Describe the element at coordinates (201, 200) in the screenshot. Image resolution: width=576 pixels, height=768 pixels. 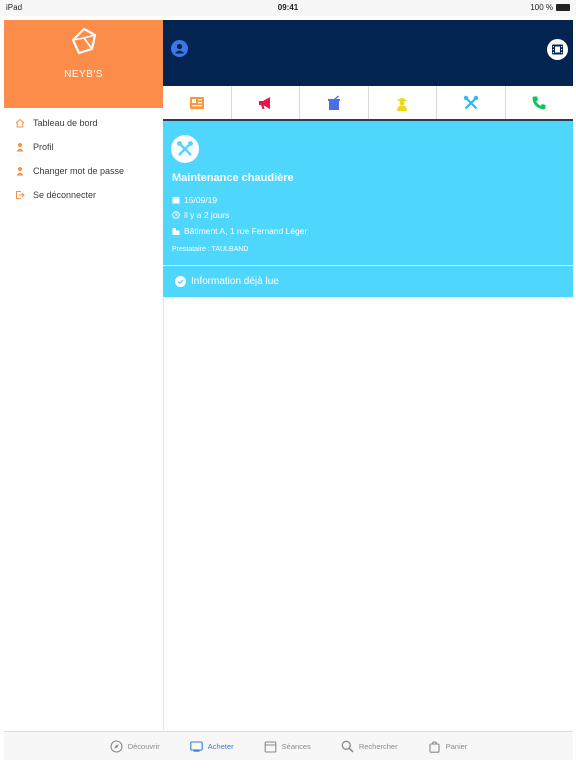
I see `date-value: 15/09/19` at that location.